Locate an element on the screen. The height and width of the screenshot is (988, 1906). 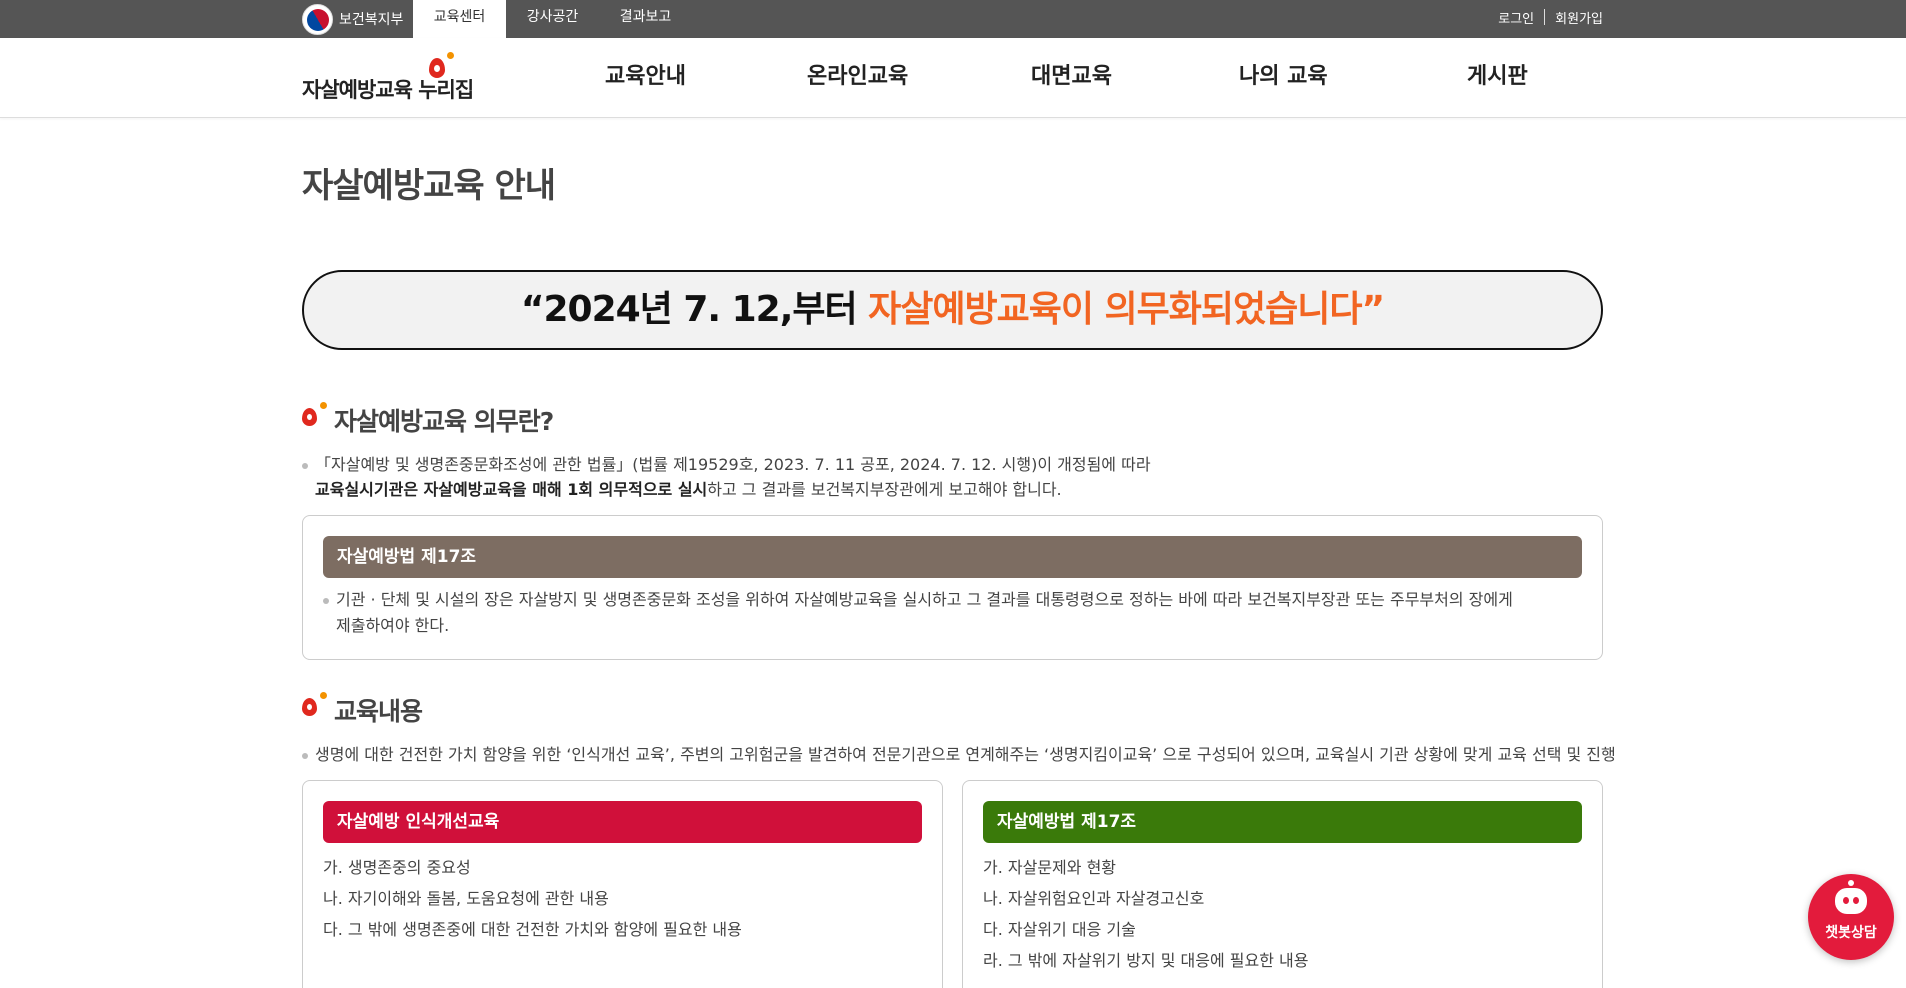
awareness-education-header: 자살예방 인식개선교육 is located at coordinates (622, 822).